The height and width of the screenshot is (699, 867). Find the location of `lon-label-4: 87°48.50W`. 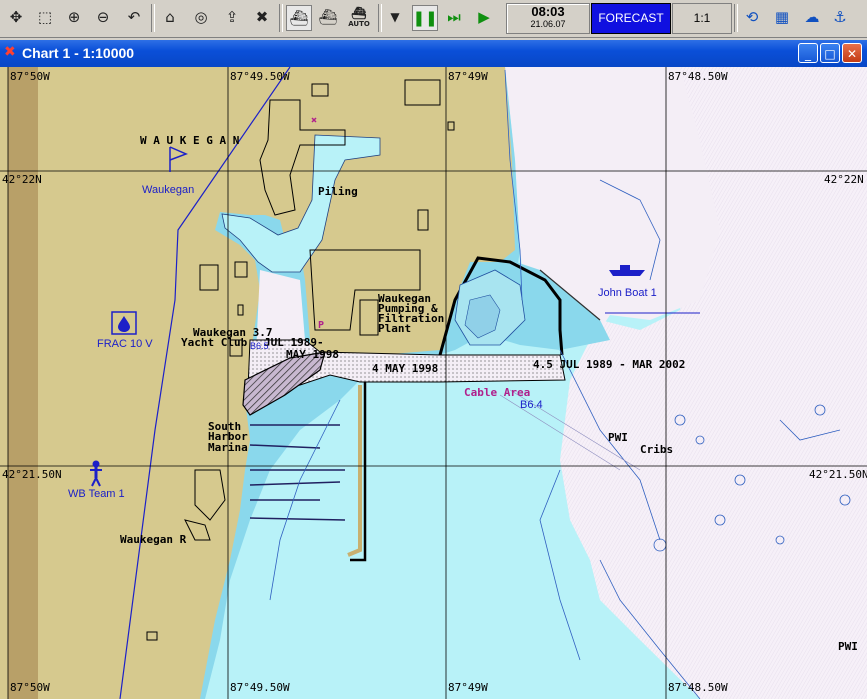

lon-label-4: 87°48.50W is located at coordinates (698, 76).